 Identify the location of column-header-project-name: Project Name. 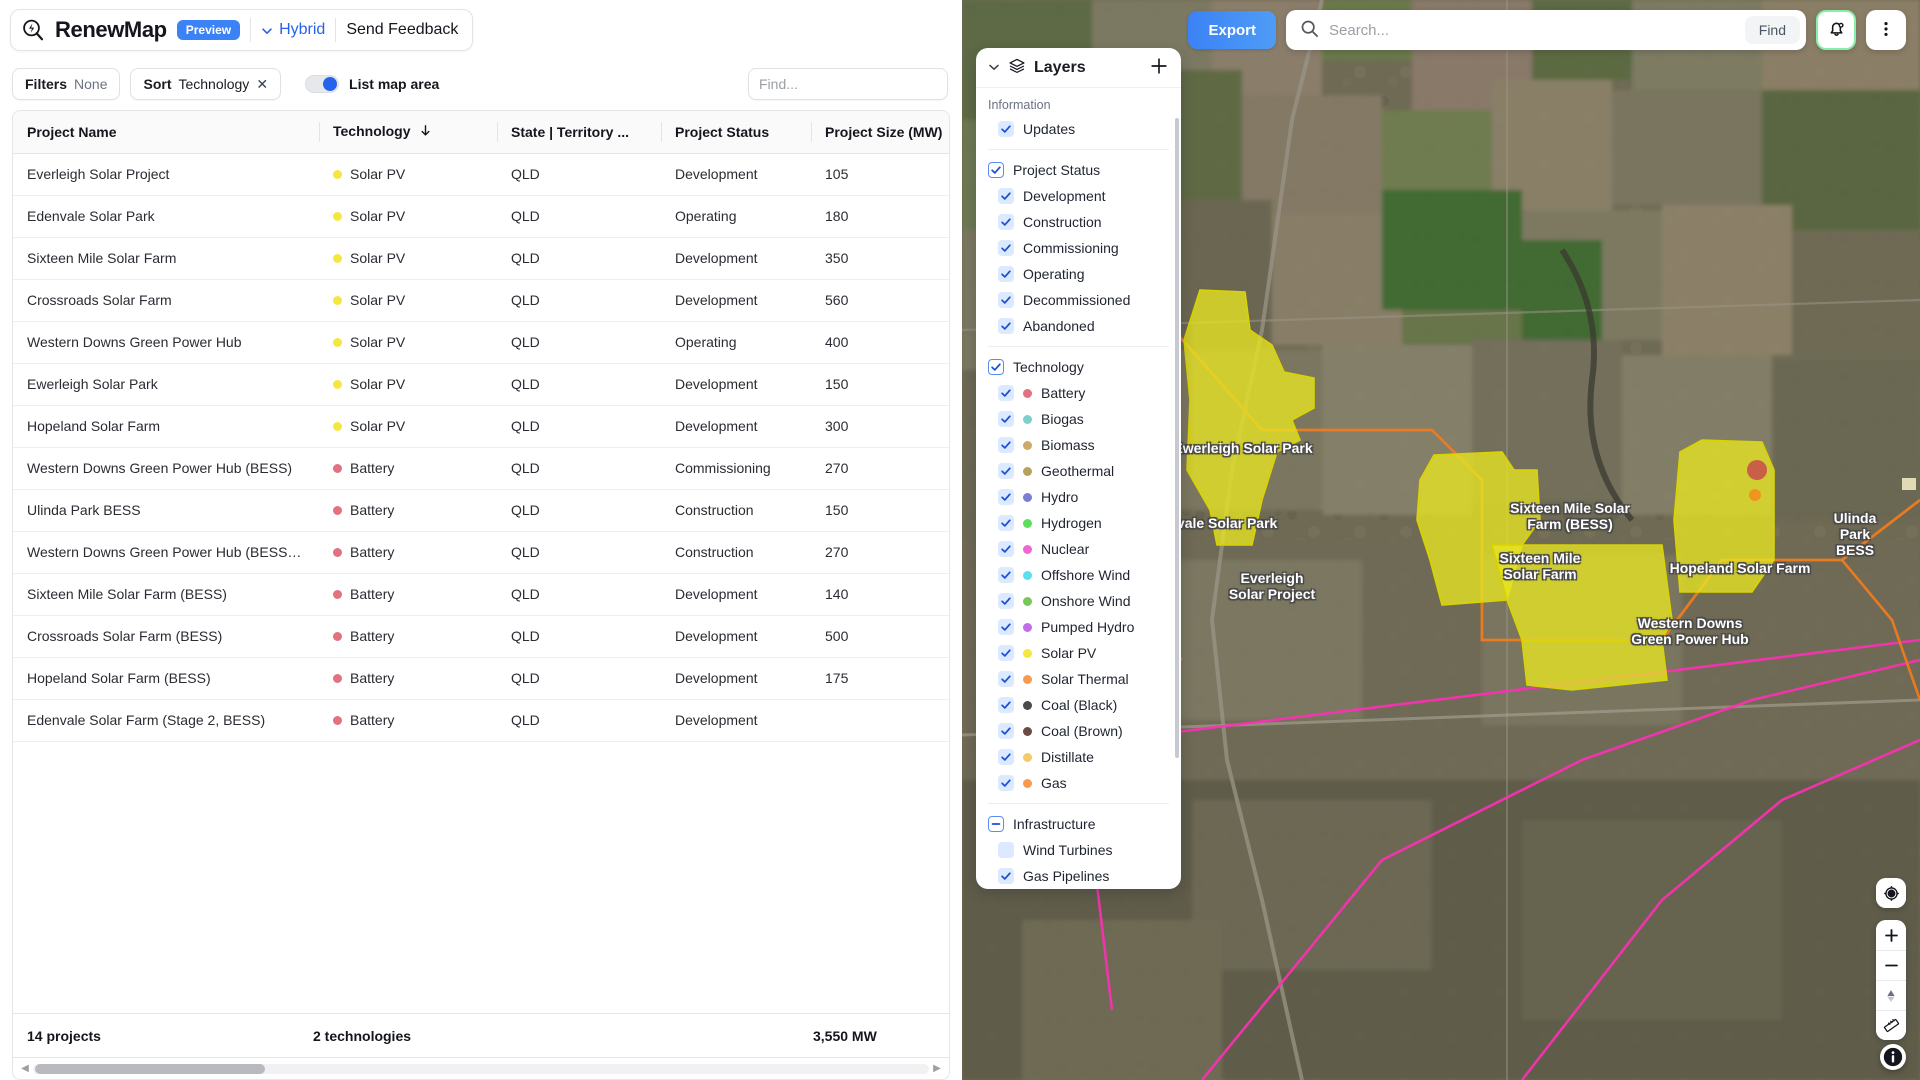
(166, 132).